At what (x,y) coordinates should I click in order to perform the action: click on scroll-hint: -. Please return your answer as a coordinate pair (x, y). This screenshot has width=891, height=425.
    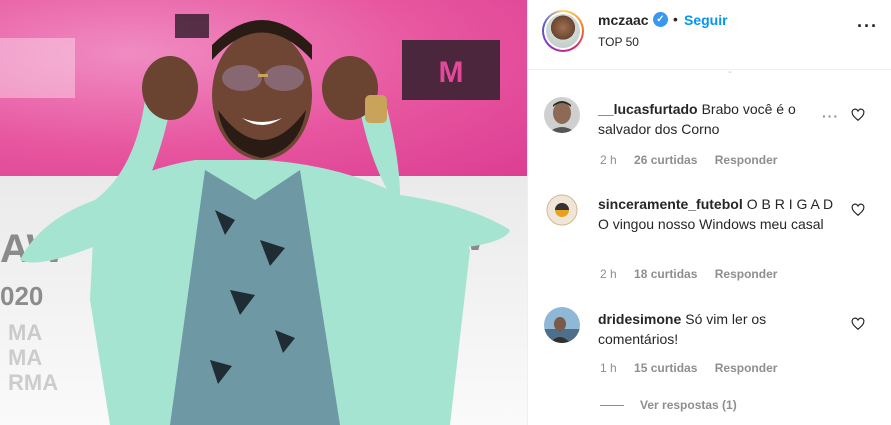
    Looking at the image, I should click on (730, 72).